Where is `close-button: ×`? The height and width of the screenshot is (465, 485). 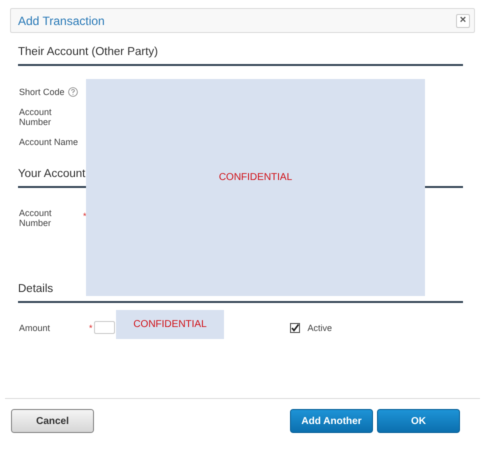 close-button: × is located at coordinates (463, 21).